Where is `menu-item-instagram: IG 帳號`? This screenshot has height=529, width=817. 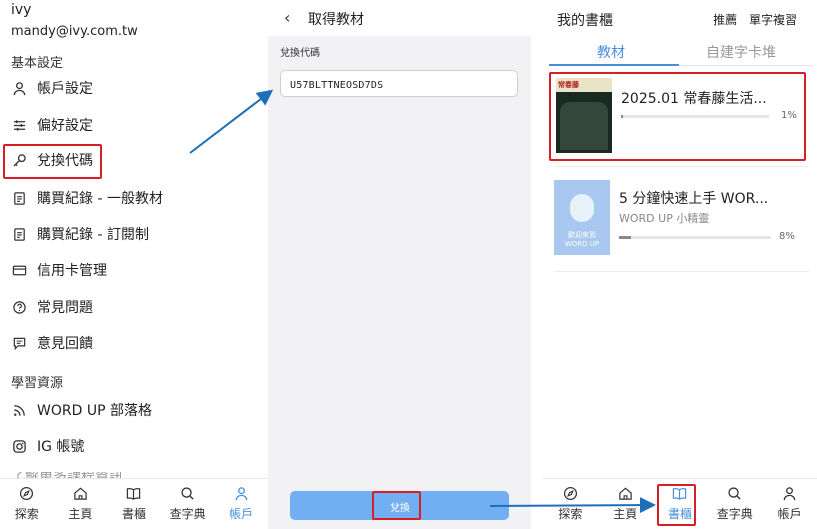
menu-item-instagram: IG 帳號 is located at coordinates (47, 446).